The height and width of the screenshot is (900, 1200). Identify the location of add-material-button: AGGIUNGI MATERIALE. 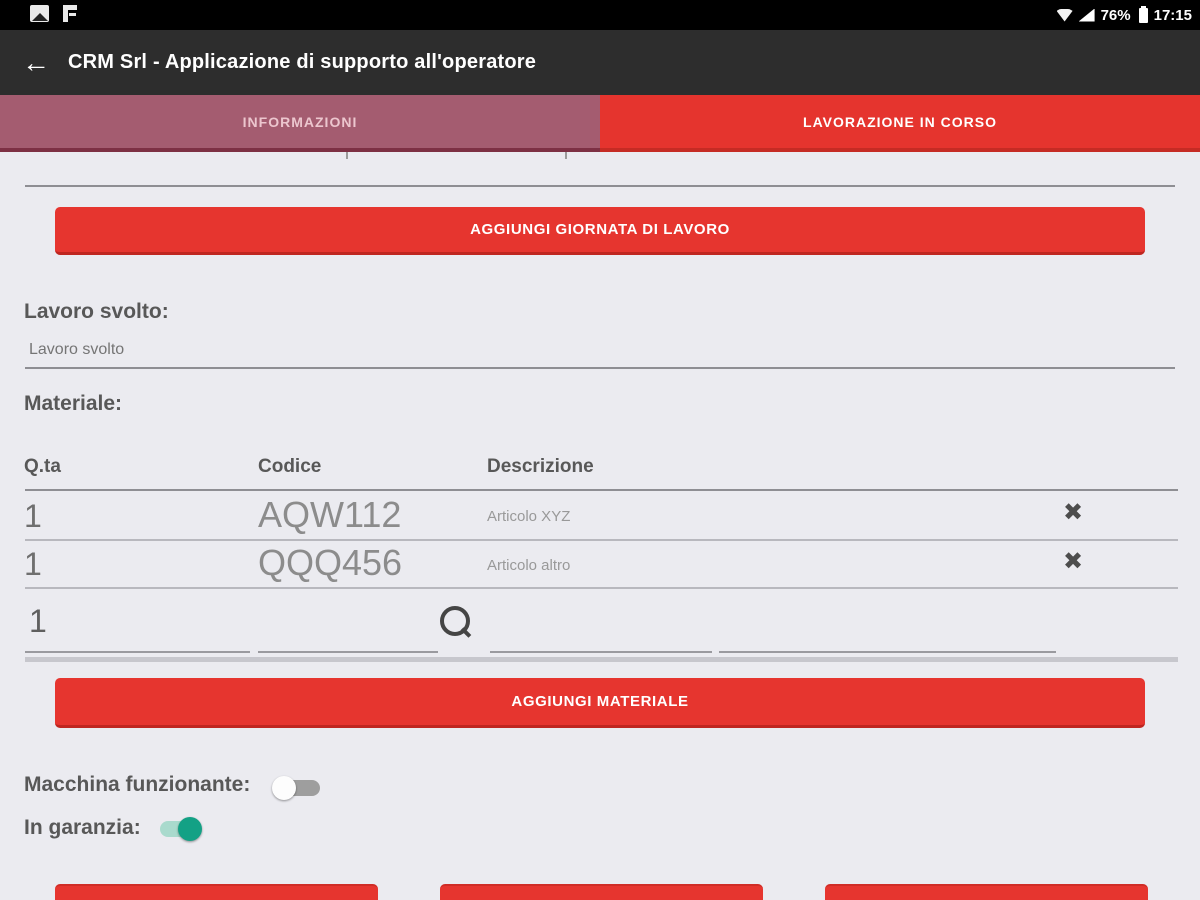
(600, 703).